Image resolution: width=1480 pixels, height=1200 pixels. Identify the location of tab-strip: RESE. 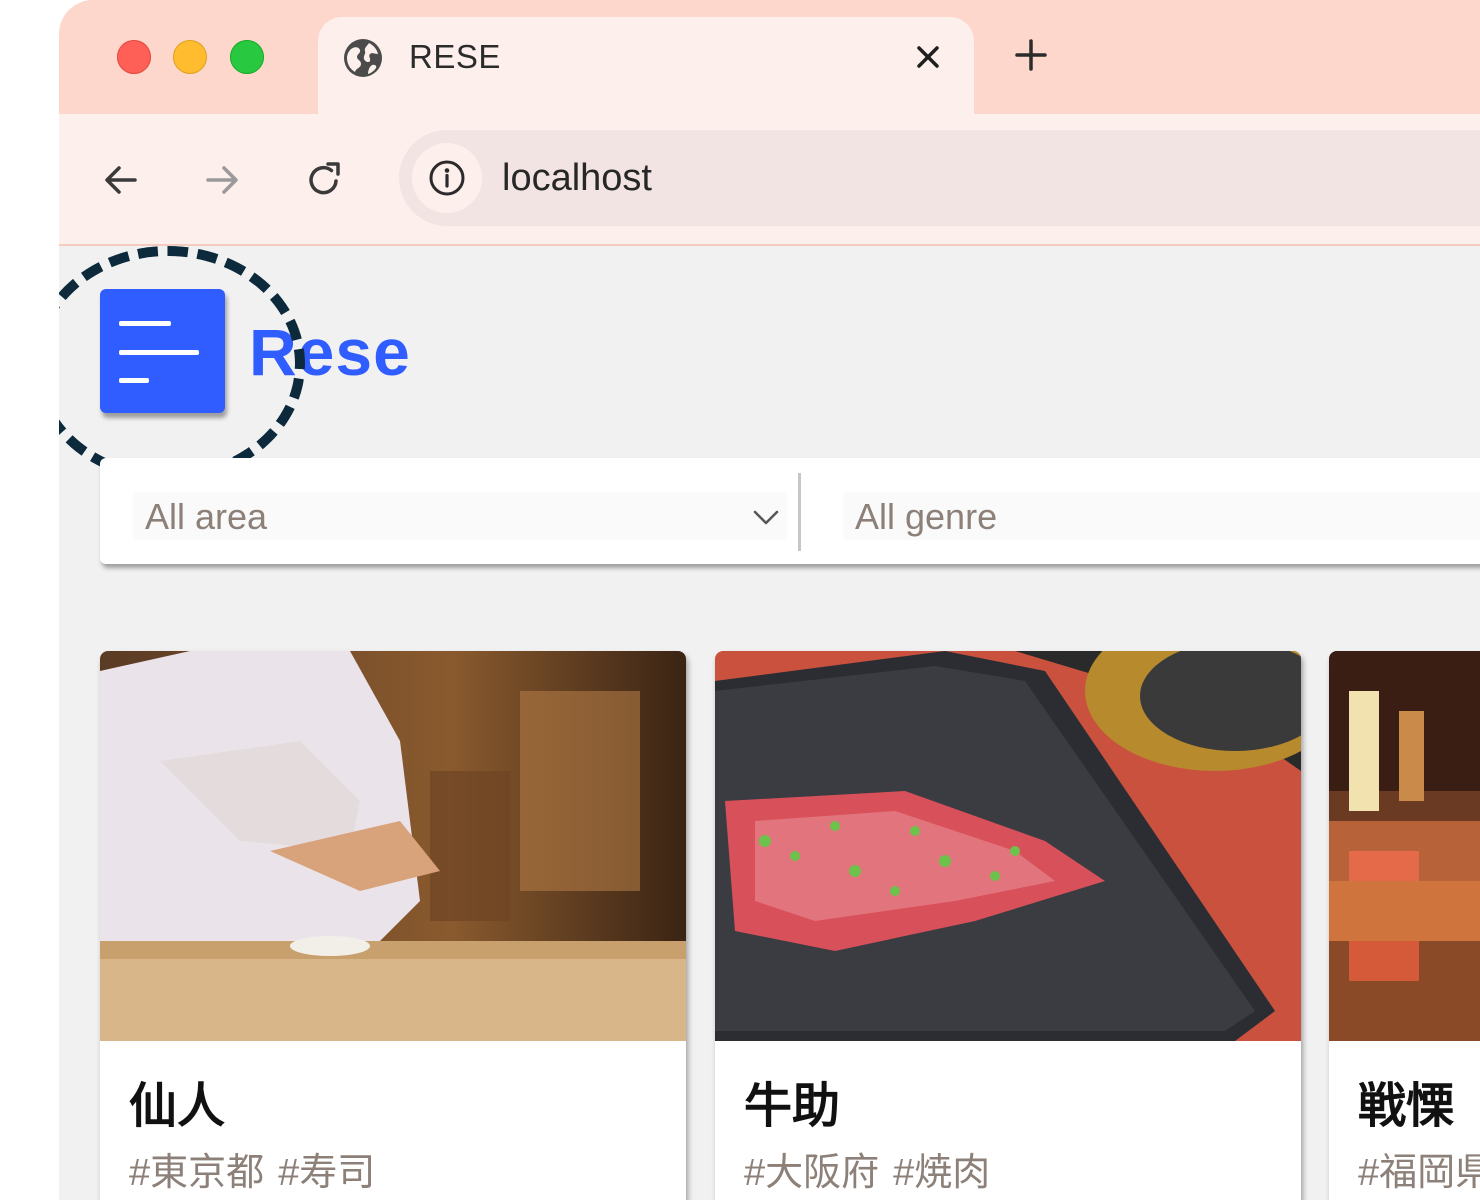
(769, 57).